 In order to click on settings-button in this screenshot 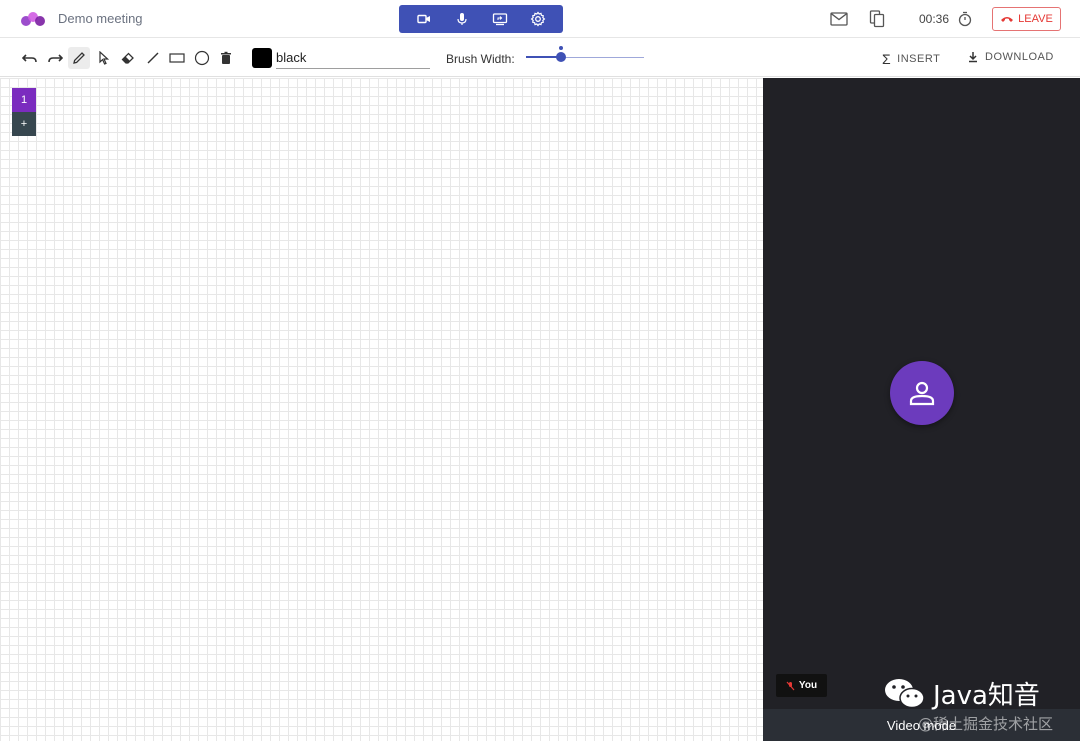, I will do `click(538, 19)`.